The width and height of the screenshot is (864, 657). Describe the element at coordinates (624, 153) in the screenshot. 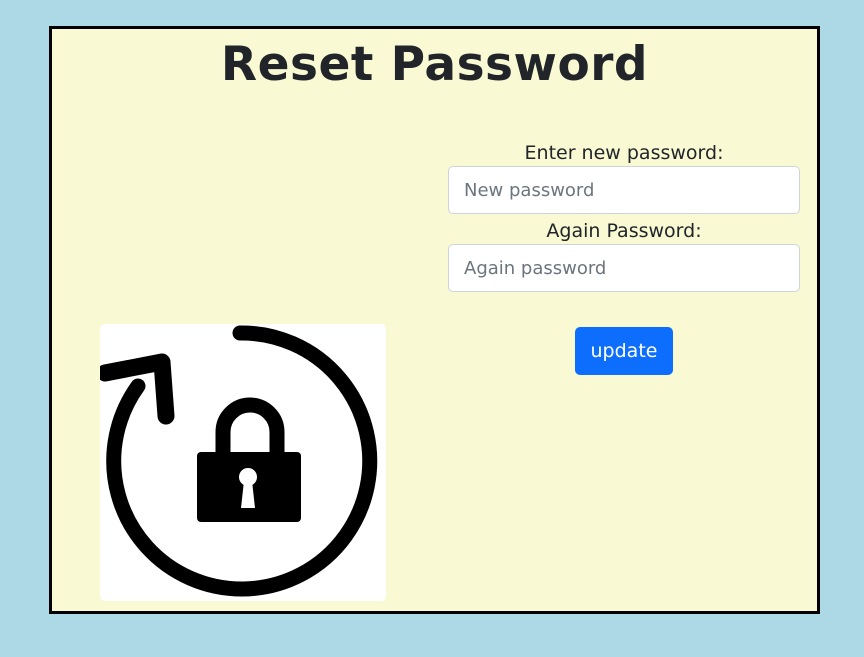

I see `new-password-label: Enter new password:` at that location.